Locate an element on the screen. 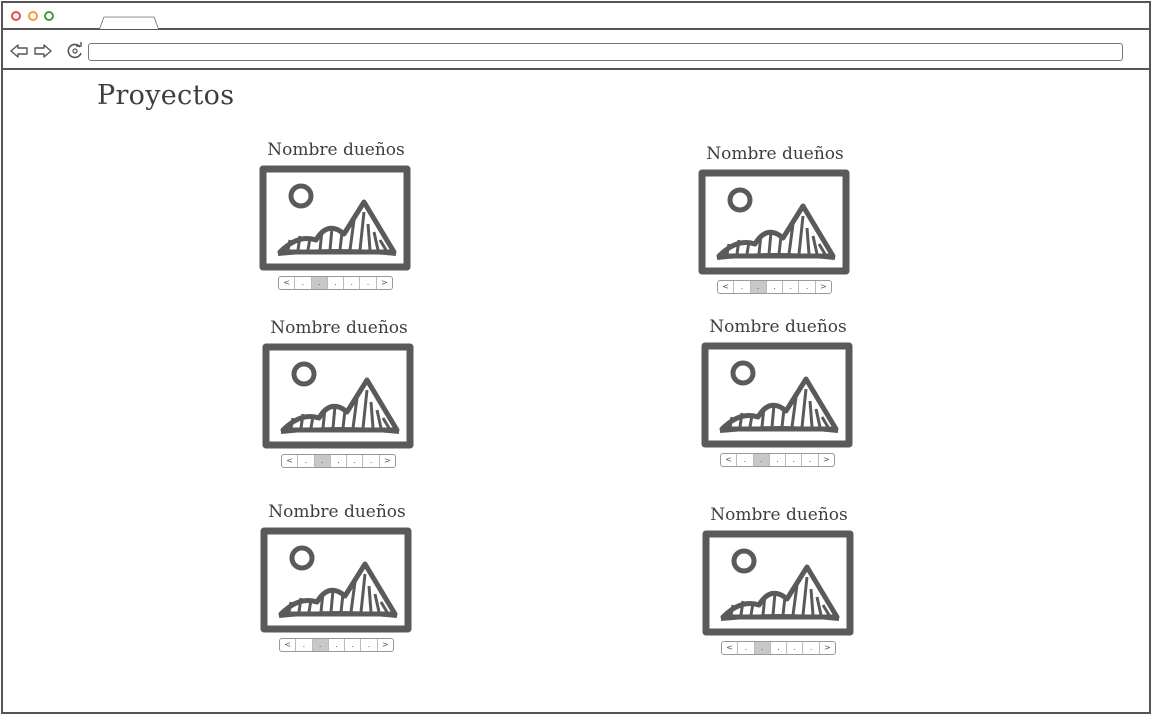 The image size is (1154, 717). forward-arrow-icon is located at coordinates (43, 51).